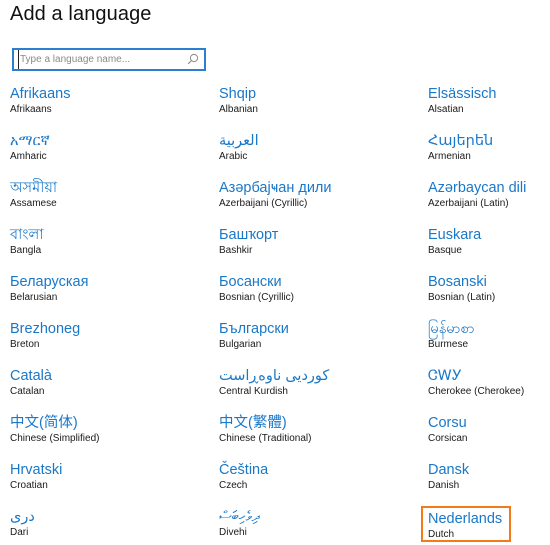 The height and width of the screenshot is (545, 550). Describe the element at coordinates (99, 59) in the screenshot. I see `language-search-input` at that location.